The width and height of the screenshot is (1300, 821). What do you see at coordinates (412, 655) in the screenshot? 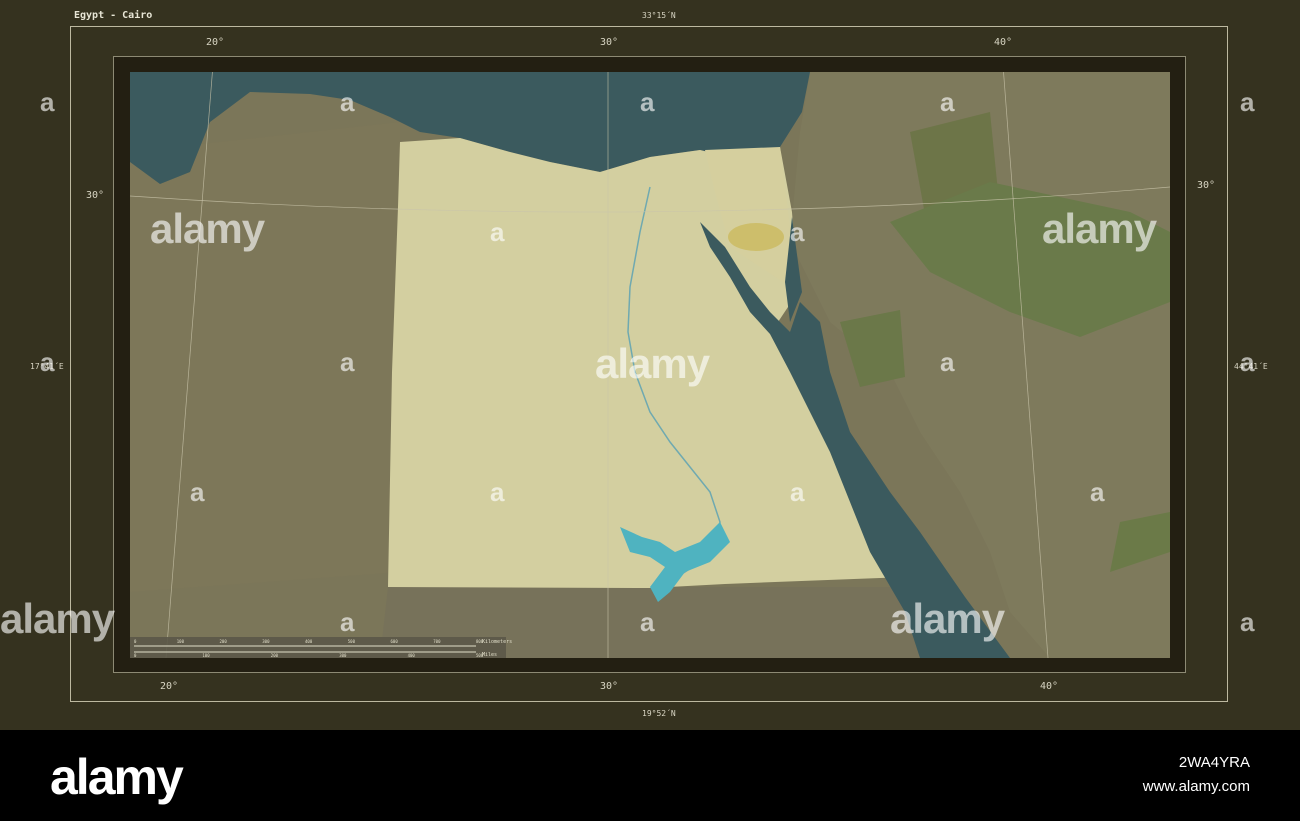
I see `scale-tick-label-mi: 400` at bounding box center [412, 655].